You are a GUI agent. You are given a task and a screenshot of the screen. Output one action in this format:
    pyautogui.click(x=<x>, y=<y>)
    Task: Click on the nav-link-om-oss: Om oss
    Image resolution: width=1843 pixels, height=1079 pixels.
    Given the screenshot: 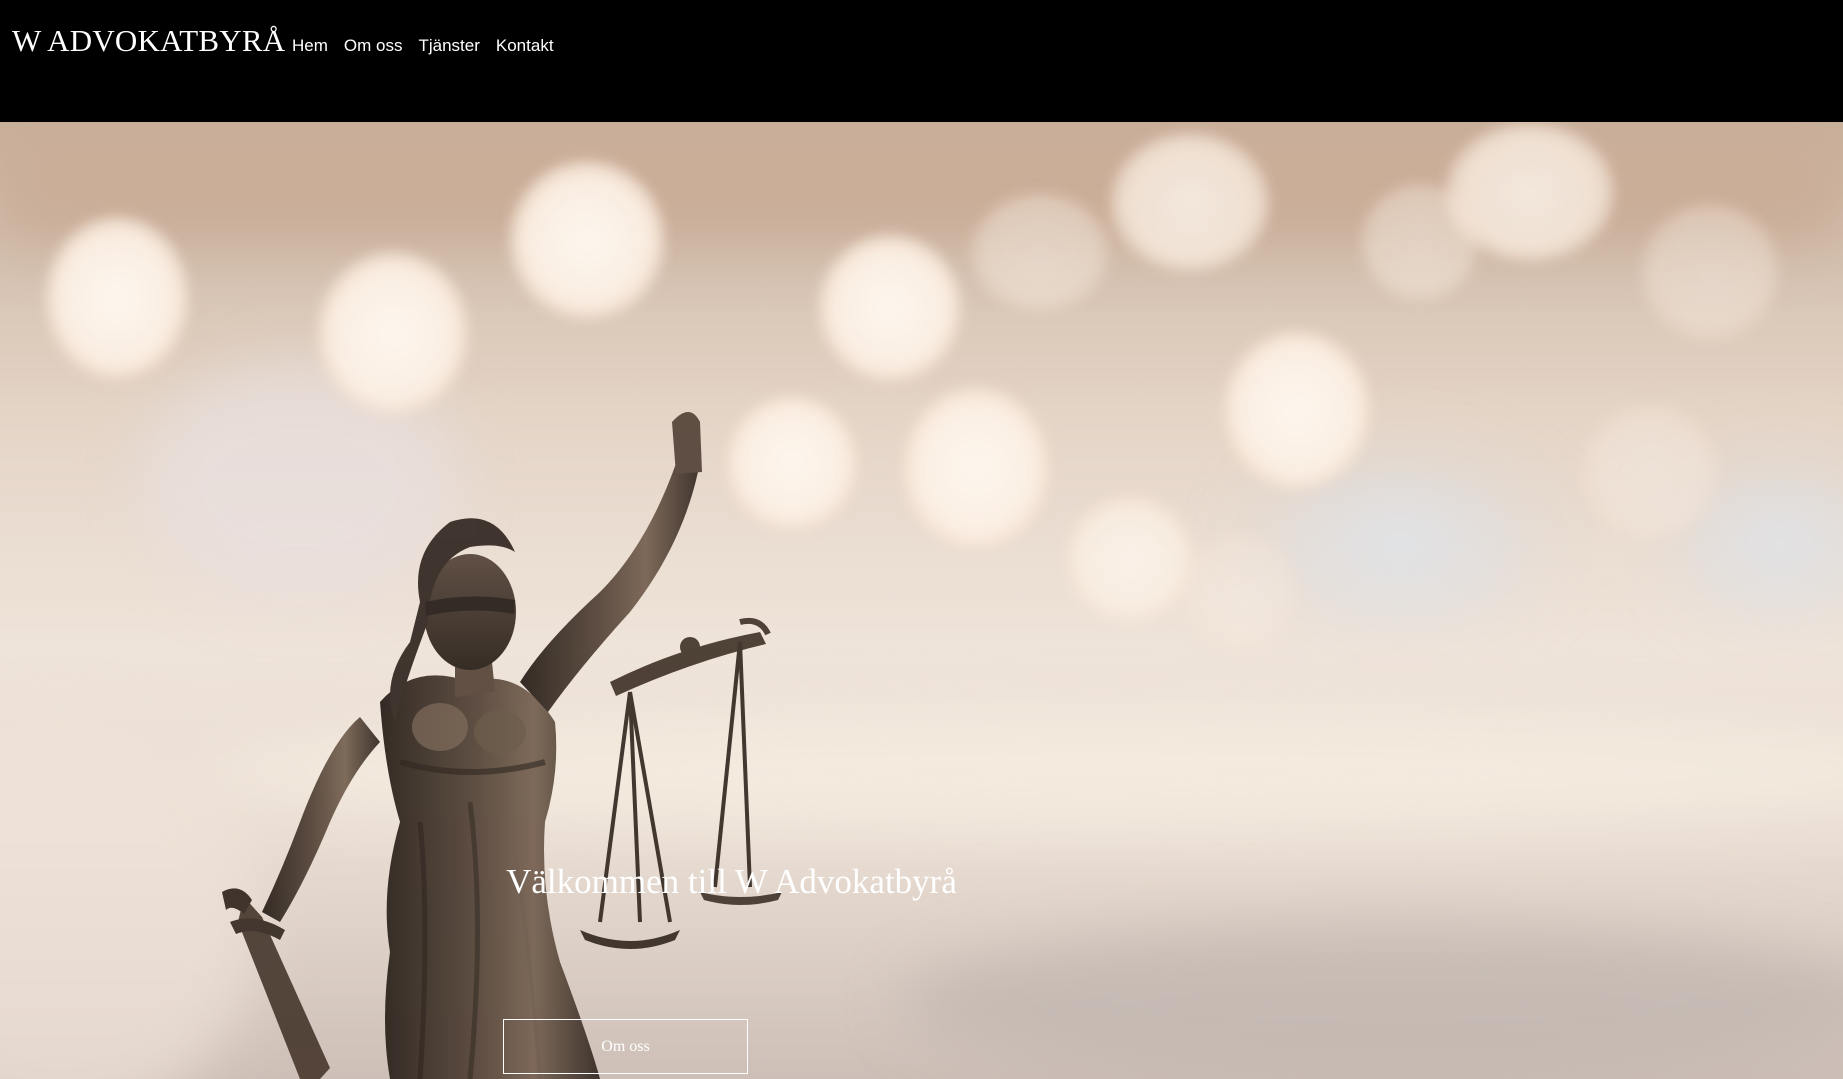 What is the action you would take?
    pyautogui.click(x=373, y=46)
    